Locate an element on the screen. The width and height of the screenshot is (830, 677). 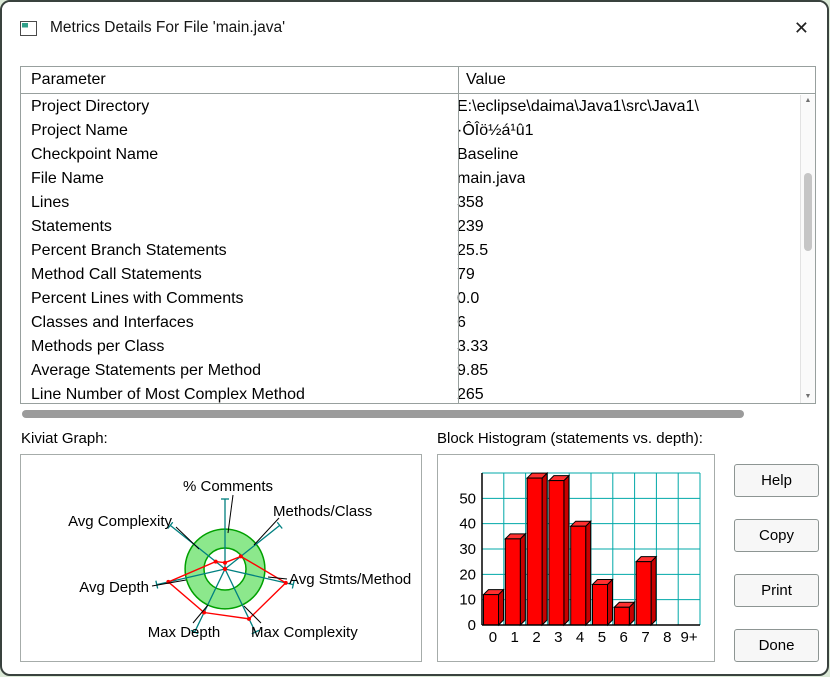
value-cell: E:\eclipse\daima\Java1\src\Java1\ is located at coordinates (578, 106).